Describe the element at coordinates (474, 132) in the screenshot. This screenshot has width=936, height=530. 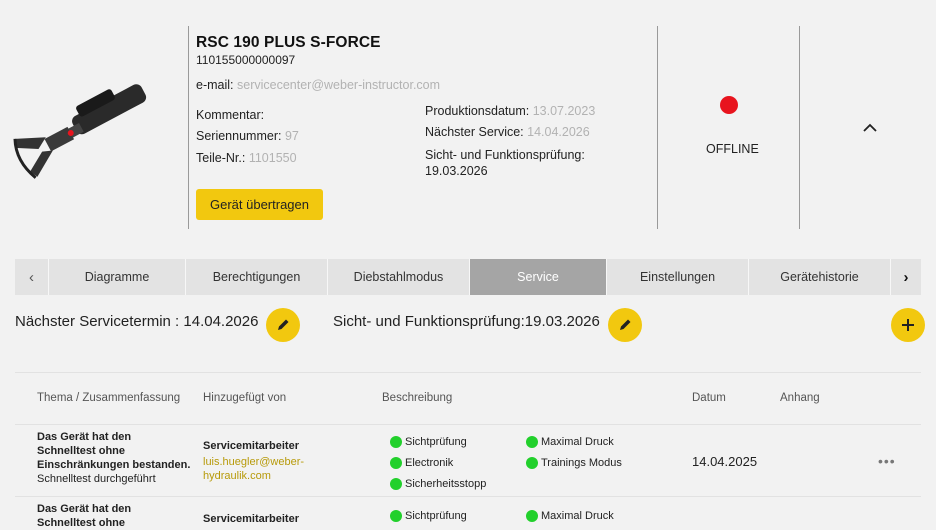
I see `next-service-label: Nächster Service:` at that location.